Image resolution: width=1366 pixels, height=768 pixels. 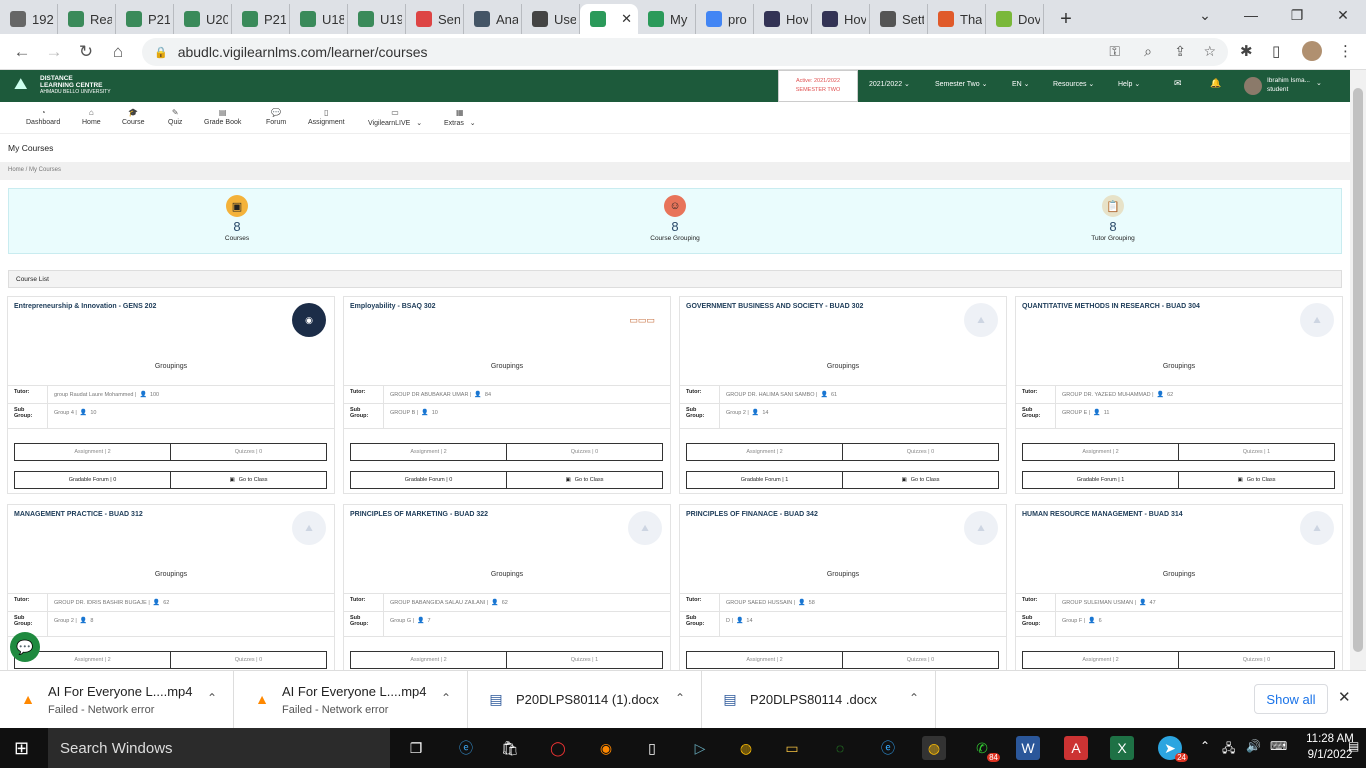 What do you see at coordinates (1288, 85) in the screenshot?
I see `user-menu: Ibrahim Isma... student` at bounding box center [1288, 85].